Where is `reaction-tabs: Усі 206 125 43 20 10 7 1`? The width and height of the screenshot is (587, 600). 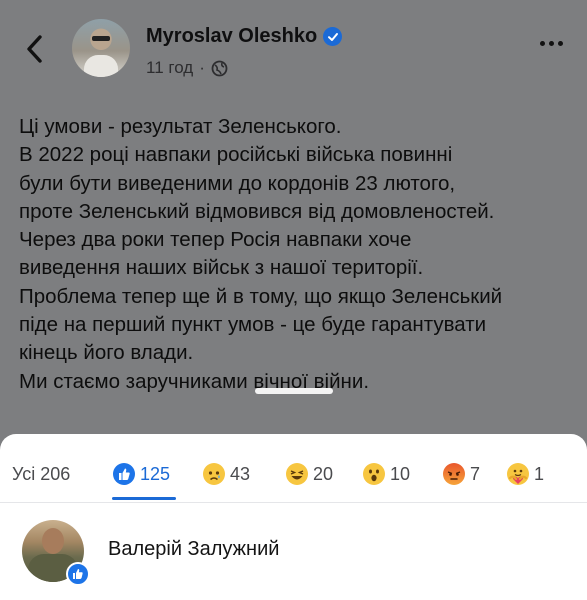
reaction-tabs: Усі 206 125 43 20 10 7 1 is located at coordinates (293, 480).